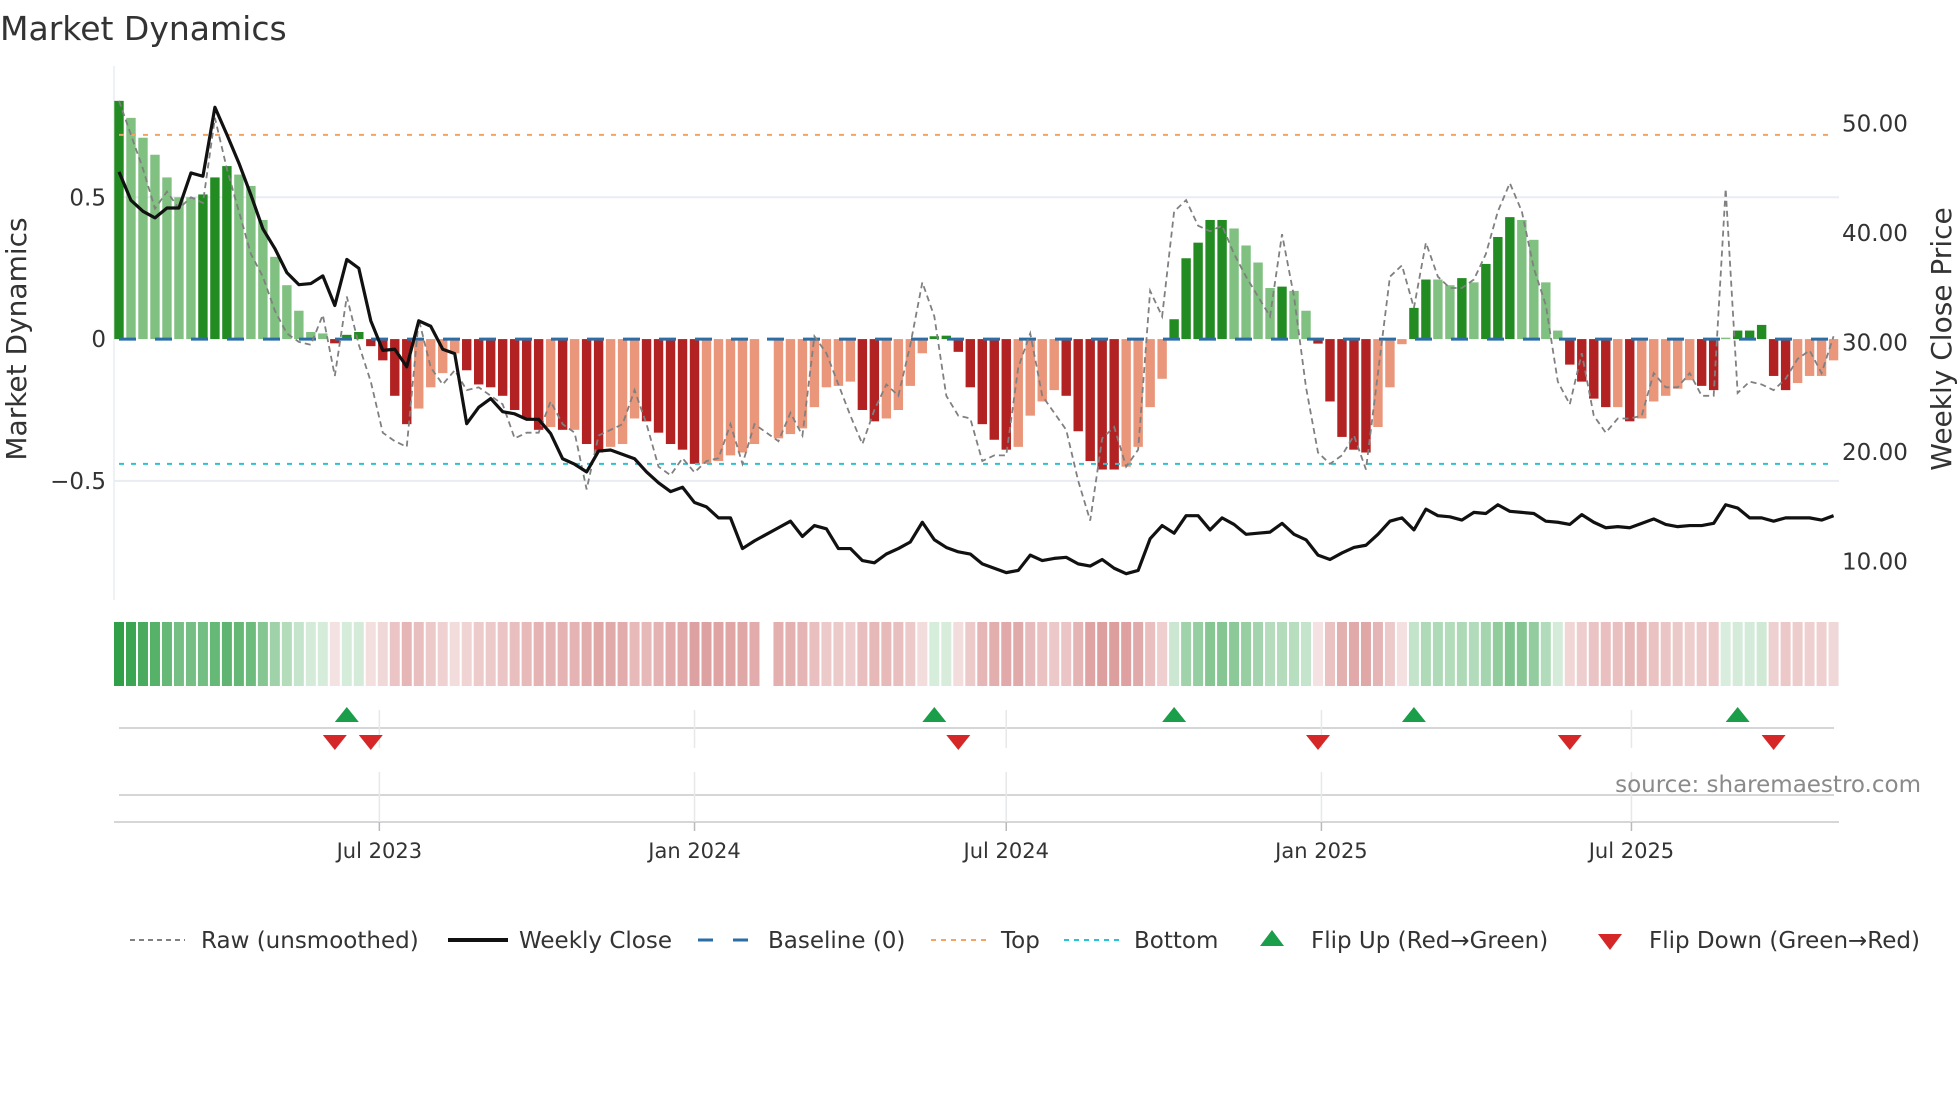  What do you see at coordinates (16, 338) in the screenshot?
I see `left-axis-label: Market Dynamics` at bounding box center [16, 338].